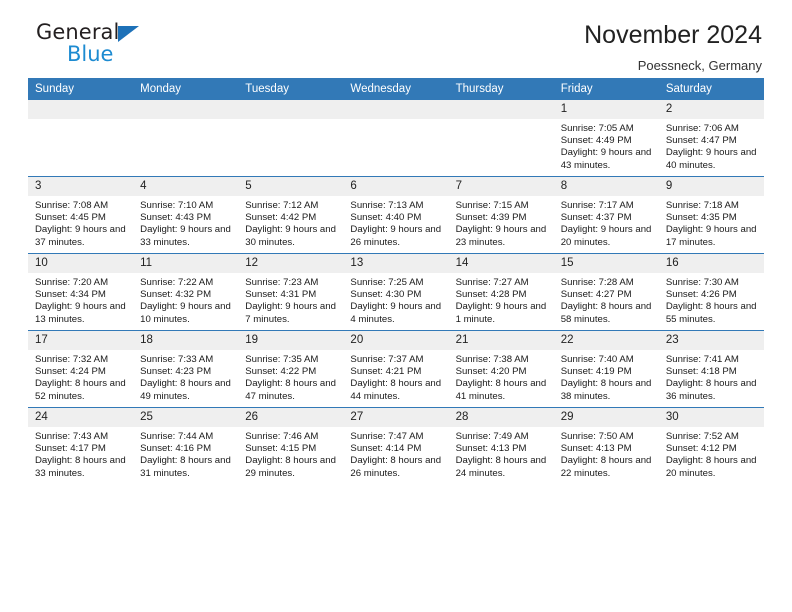 The width and height of the screenshot is (792, 612). Describe the element at coordinates (711, 109) in the screenshot. I see `day-number: 2` at that location.